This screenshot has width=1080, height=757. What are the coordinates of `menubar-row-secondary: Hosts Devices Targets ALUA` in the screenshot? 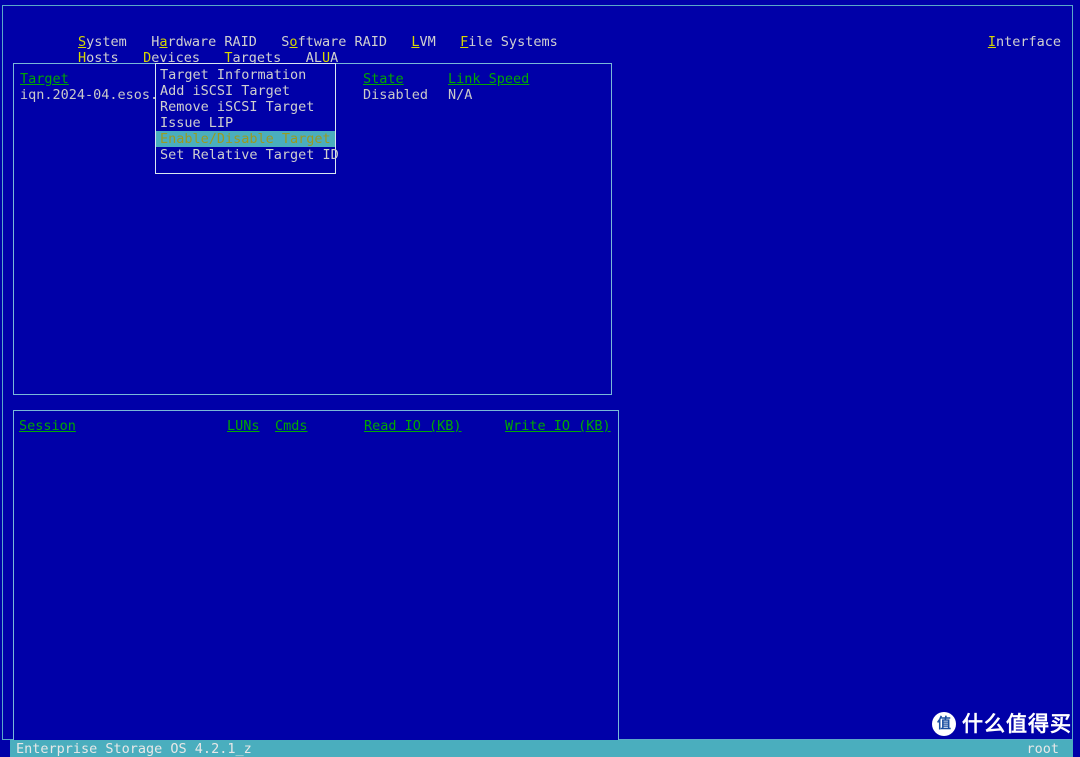 It's located at (543, 50).